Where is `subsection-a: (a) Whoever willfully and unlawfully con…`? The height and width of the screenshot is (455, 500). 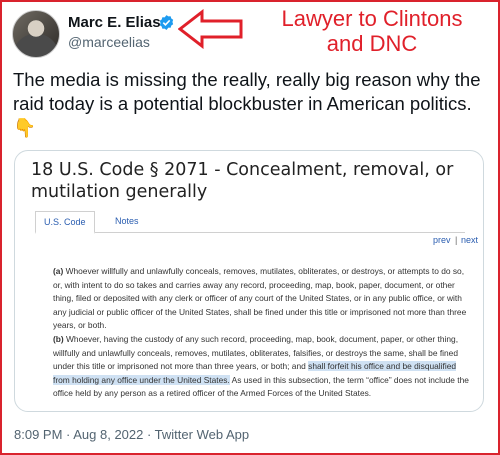 subsection-a: (a) Whoever willfully and unlawfully con… is located at coordinates (263, 299).